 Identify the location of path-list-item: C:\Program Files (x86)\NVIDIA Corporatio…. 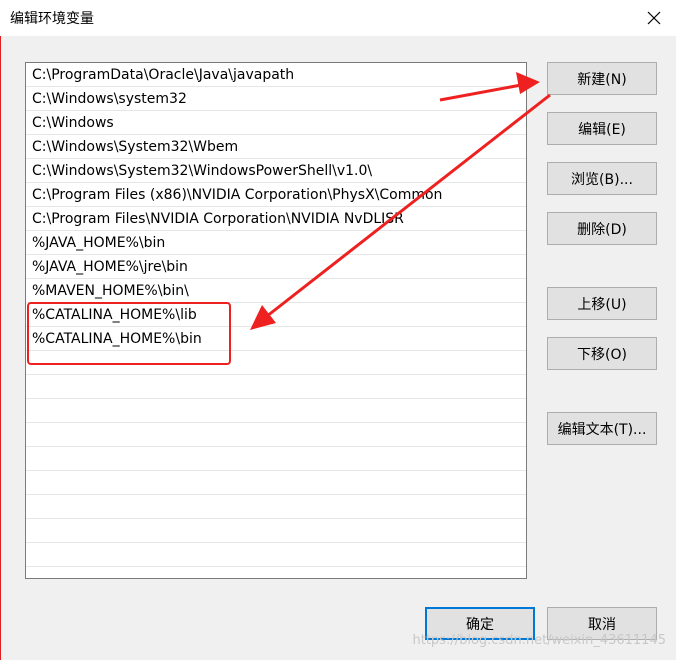
(276, 195).